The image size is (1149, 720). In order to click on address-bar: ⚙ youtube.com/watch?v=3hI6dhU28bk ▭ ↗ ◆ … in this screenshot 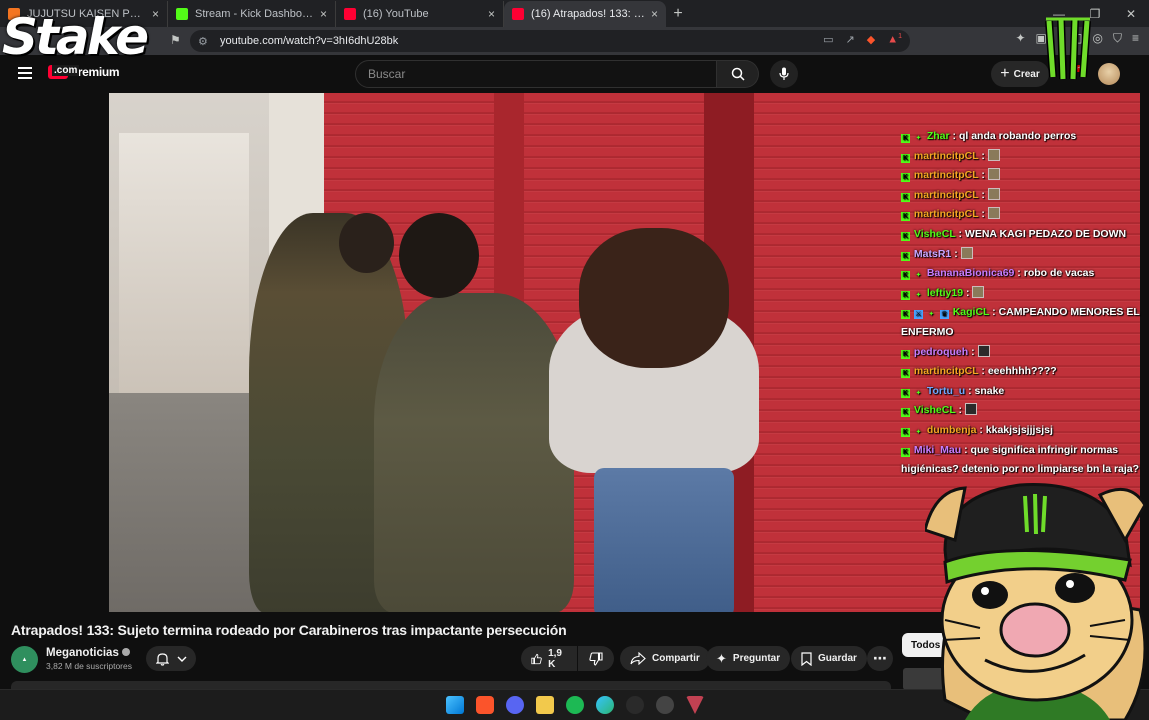, I will do `click(550, 41)`.